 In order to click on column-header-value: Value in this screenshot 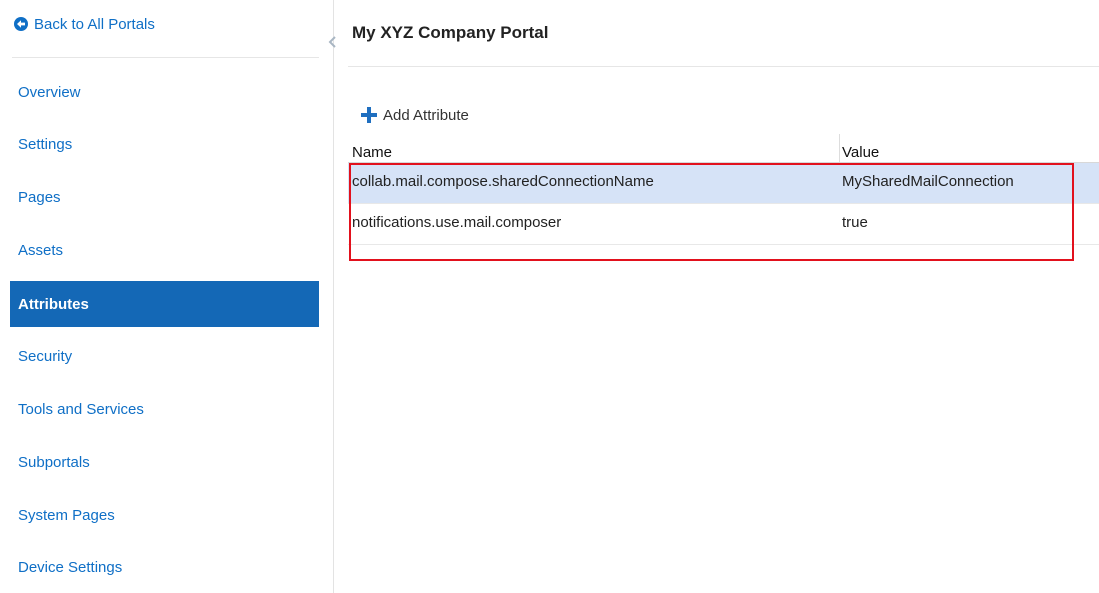, I will do `click(860, 152)`.